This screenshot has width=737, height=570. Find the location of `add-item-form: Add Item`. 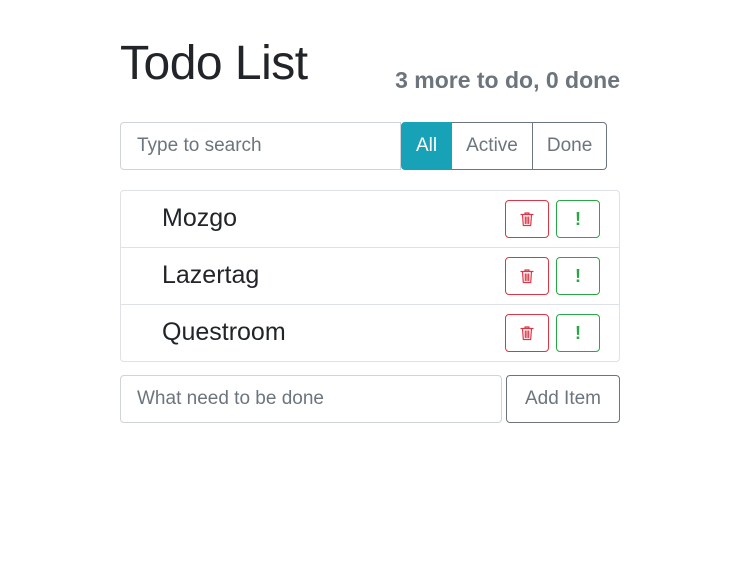

add-item-form: Add Item is located at coordinates (370, 399).